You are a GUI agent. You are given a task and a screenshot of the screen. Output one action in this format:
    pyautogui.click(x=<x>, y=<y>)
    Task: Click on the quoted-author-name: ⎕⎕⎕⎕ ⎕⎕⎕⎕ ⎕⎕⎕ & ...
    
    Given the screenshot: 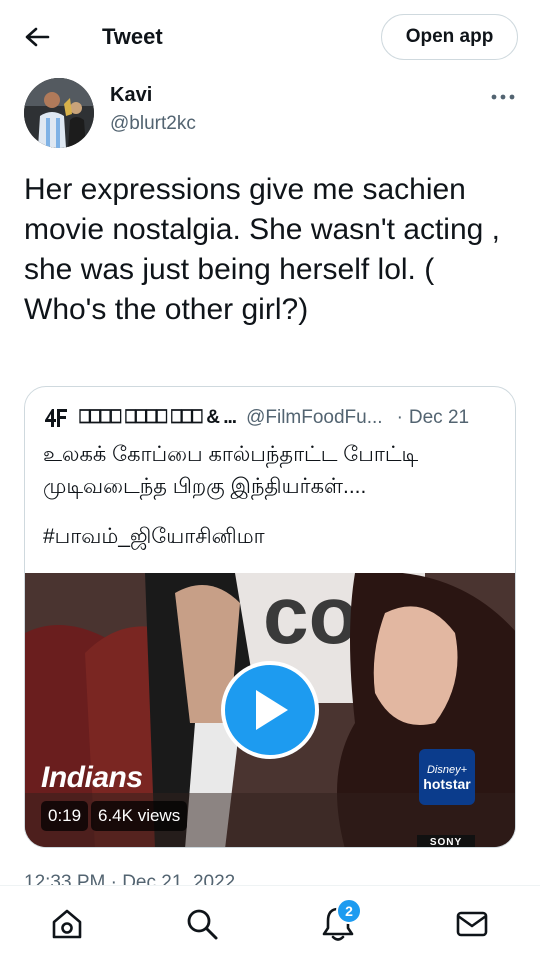 What is the action you would take?
    pyautogui.click(x=158, y=417)
    